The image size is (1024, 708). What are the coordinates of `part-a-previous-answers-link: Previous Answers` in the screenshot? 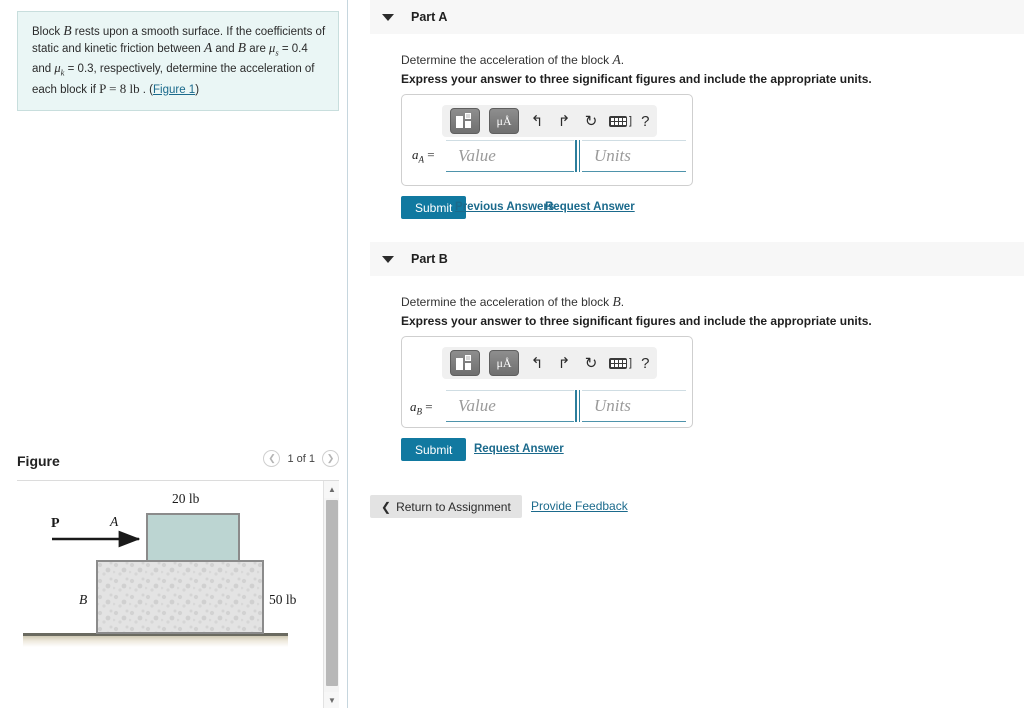 It's located at (504, 207).